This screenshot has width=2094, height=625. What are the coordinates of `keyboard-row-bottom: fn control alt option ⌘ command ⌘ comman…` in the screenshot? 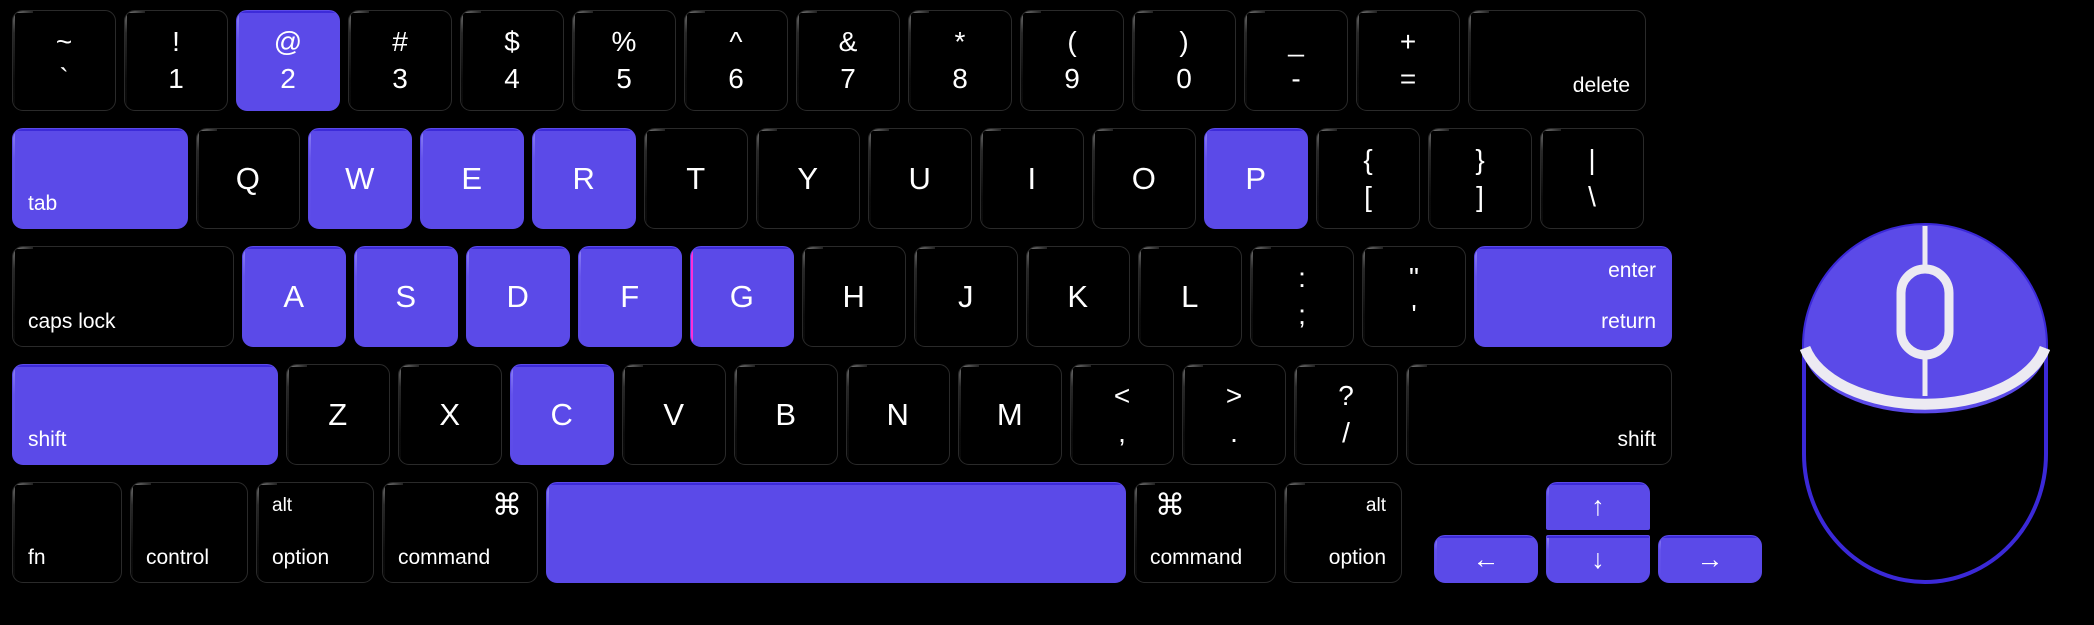 It's located at (891, 532).